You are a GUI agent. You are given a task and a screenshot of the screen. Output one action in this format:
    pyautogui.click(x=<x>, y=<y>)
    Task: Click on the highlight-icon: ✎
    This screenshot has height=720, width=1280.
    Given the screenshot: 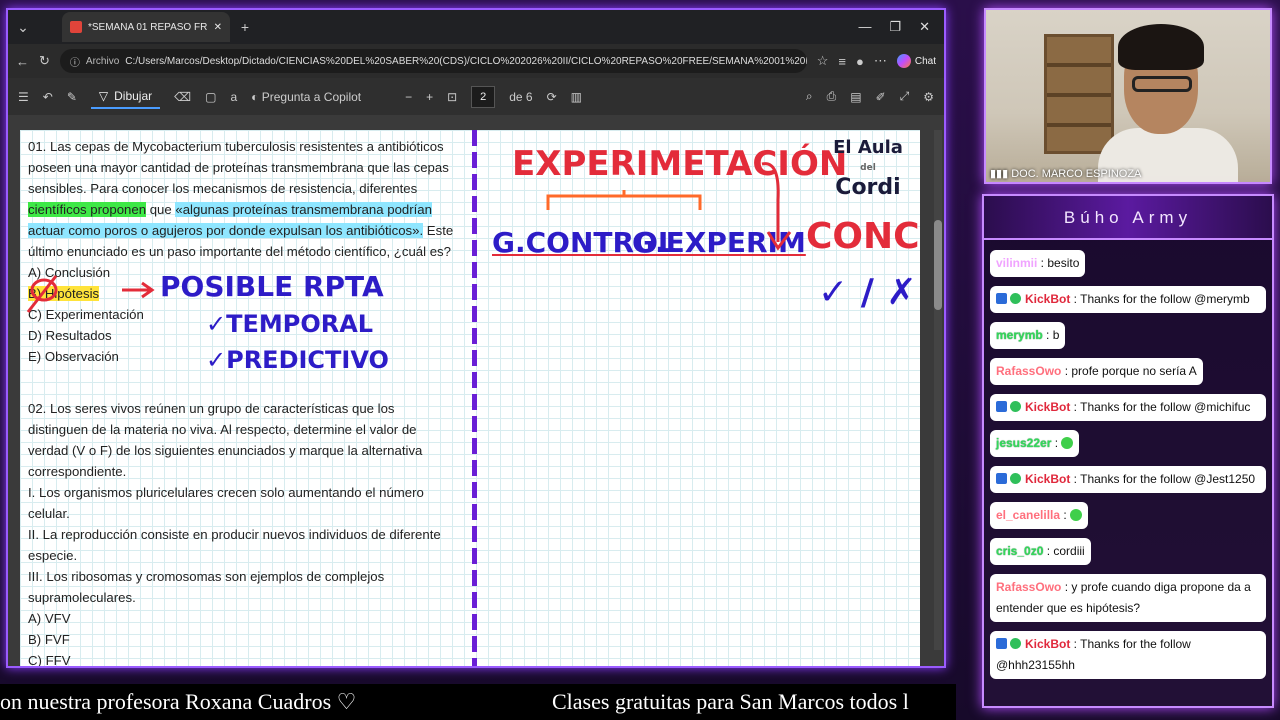 What is the action you would take?
    pyautogui.click(x=72, y=97)
    